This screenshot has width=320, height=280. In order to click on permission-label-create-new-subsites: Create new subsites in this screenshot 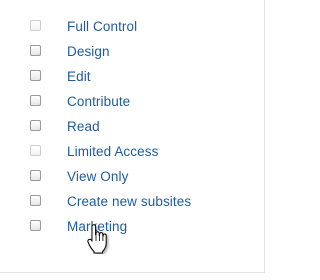, I will do `click(129, 201)`.